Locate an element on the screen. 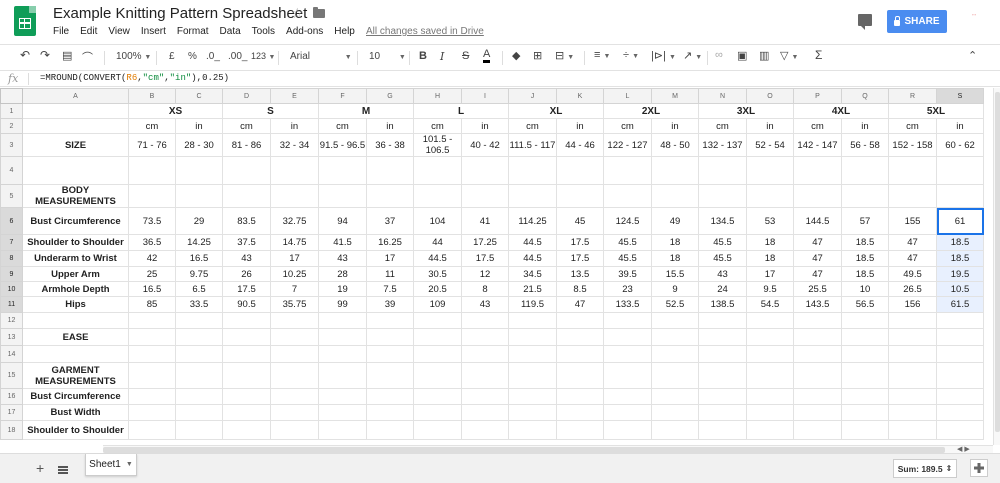  measurement-value-cell: 114.25 is located at coordinates (532, 221).